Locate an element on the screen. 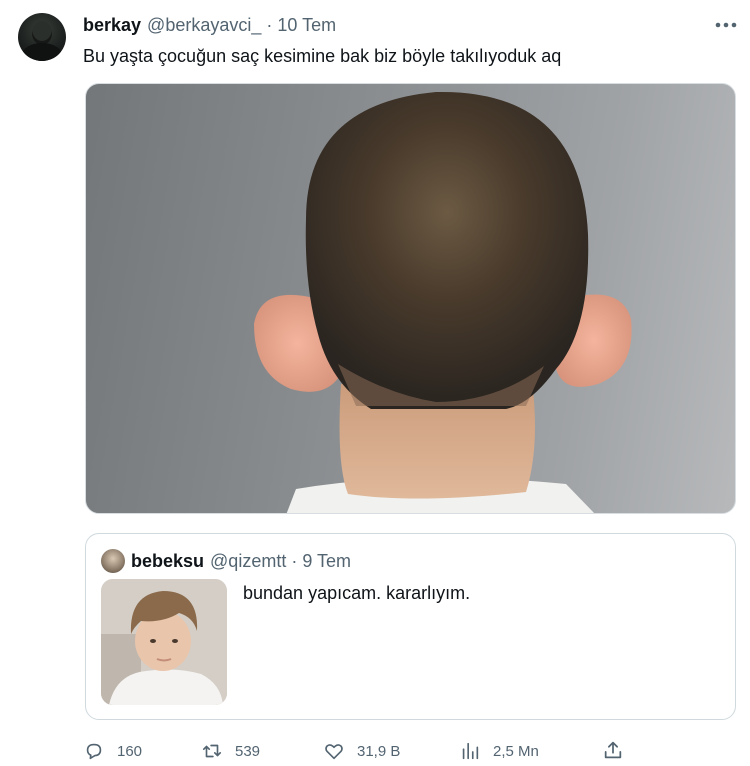 The image size is (750, 766). like-button: 31,9 B is located at coordinates (361, 751).